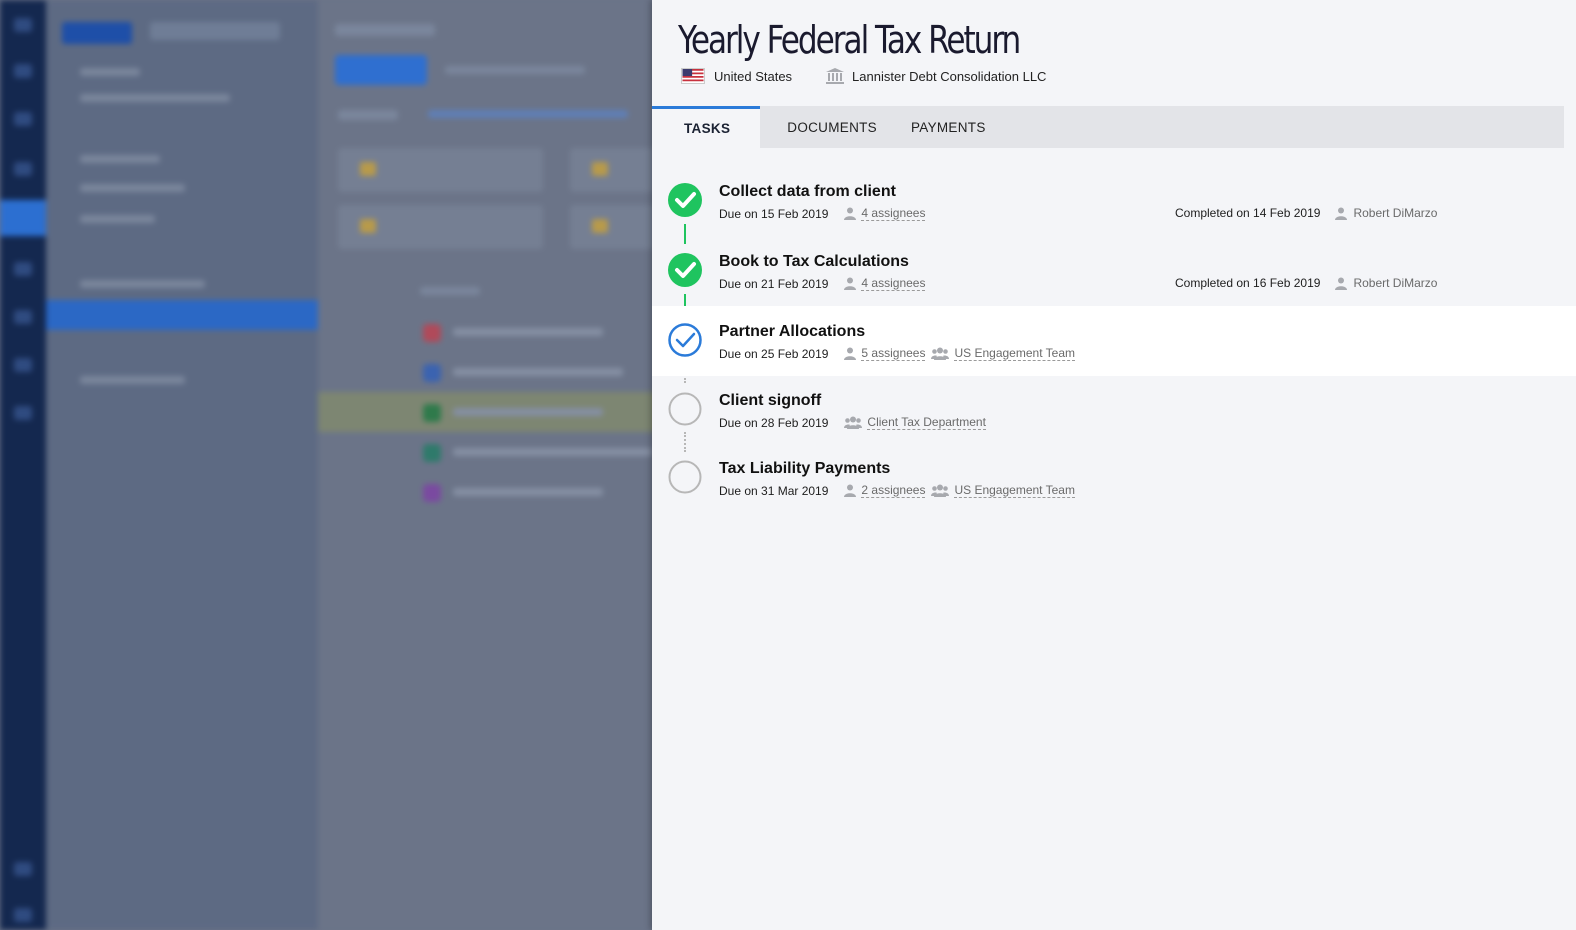 This screenshot has width=1576, height=930. What do you see at coordinates (835, 76) in the screenshot?
I see `bank-icon` at bounding box center [835, 76].